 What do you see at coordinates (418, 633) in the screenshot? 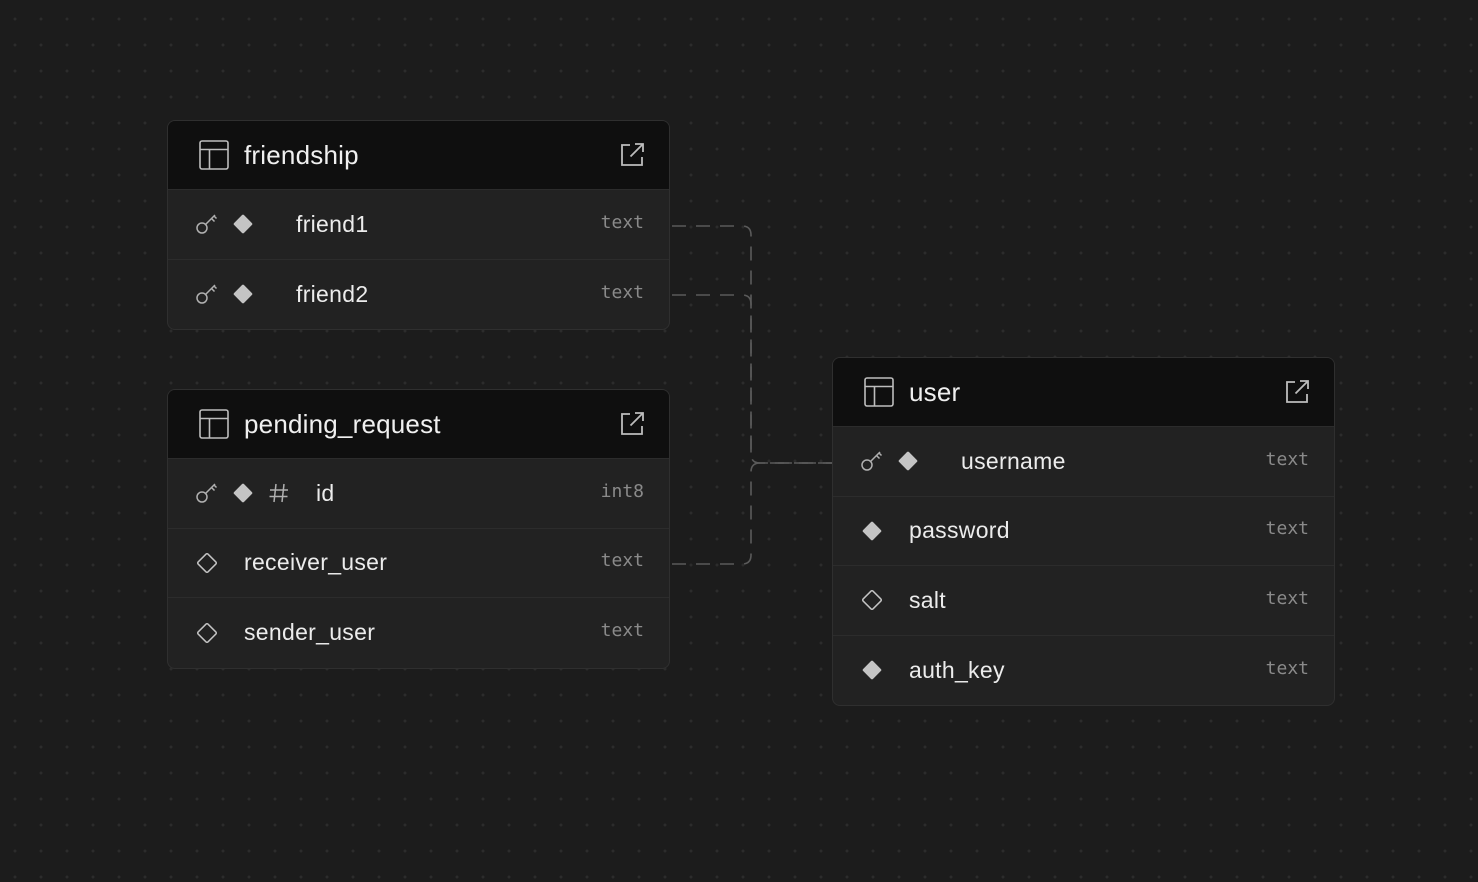
I see `column-row-sender-user: sender_user text` at bounding box center [418, 633].